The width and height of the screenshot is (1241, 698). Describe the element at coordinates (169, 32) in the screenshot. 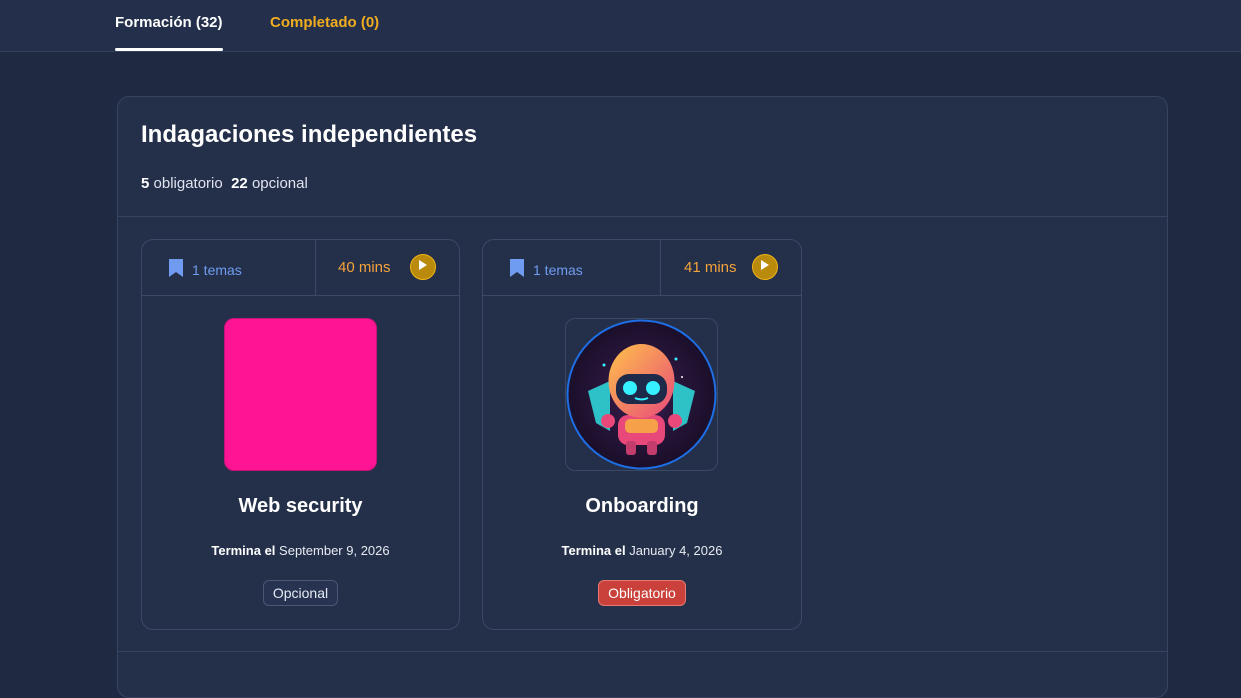

I see `tab-training: Formación (32)` at that location.